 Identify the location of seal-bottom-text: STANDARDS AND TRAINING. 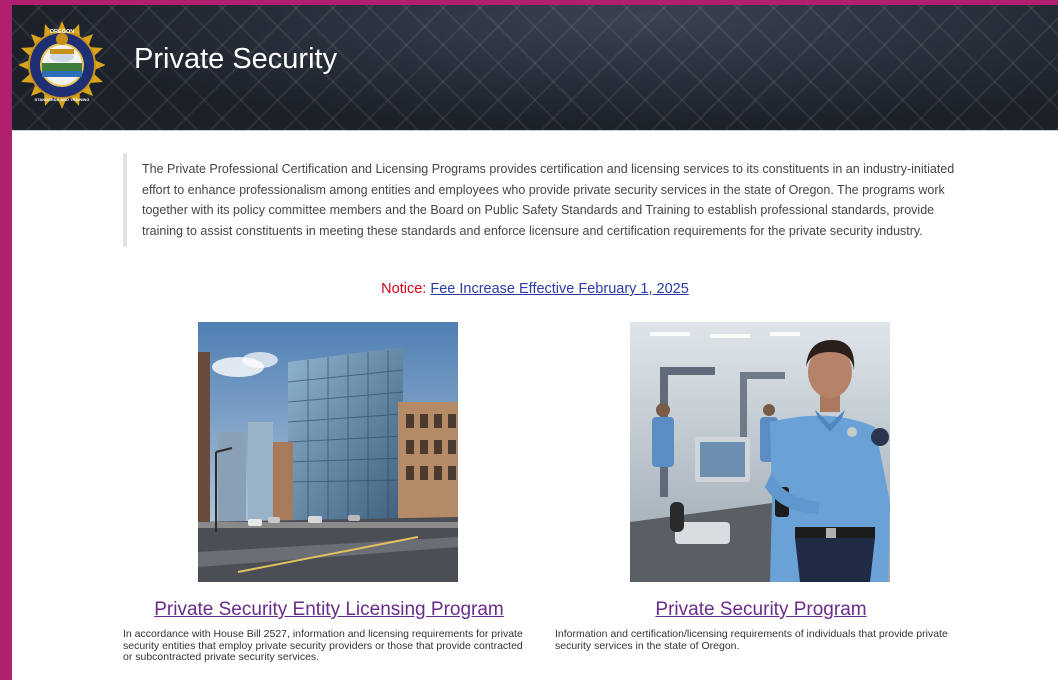
(62, 99).